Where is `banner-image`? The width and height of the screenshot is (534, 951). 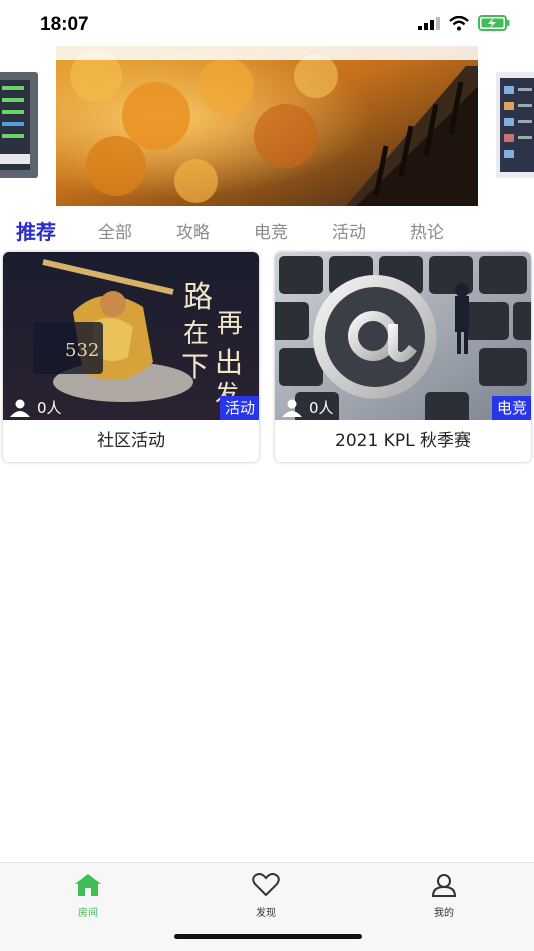
banner-image is located at coordinates (267, 126).